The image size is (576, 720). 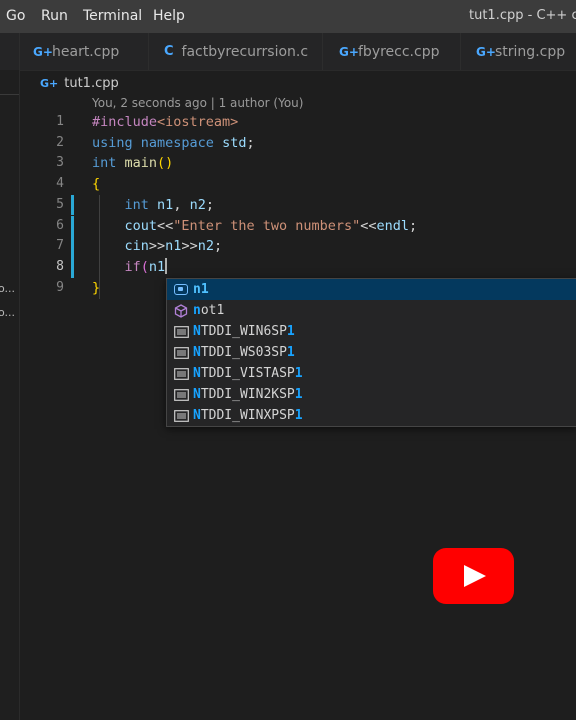 What do you see at coordinates (201, 289) in the screenshot?
I see `suggestion-label: n1` at bounding box center [201, 289].